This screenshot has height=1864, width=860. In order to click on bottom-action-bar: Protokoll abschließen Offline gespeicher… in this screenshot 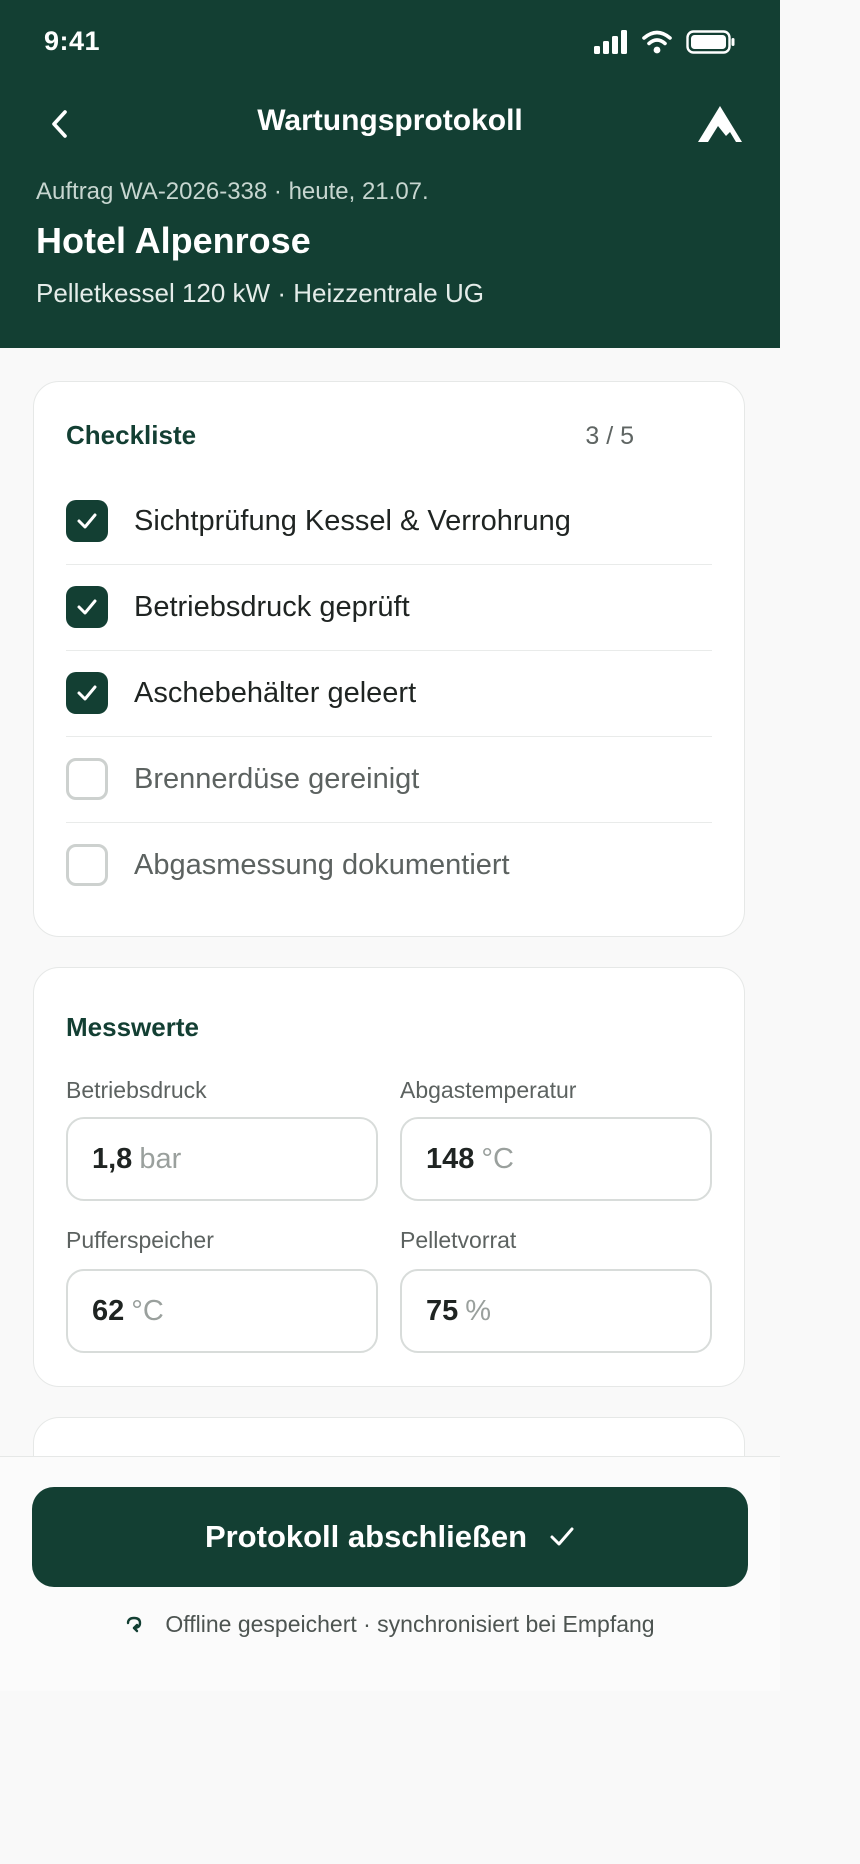, I will do `click(390, 1573)`.